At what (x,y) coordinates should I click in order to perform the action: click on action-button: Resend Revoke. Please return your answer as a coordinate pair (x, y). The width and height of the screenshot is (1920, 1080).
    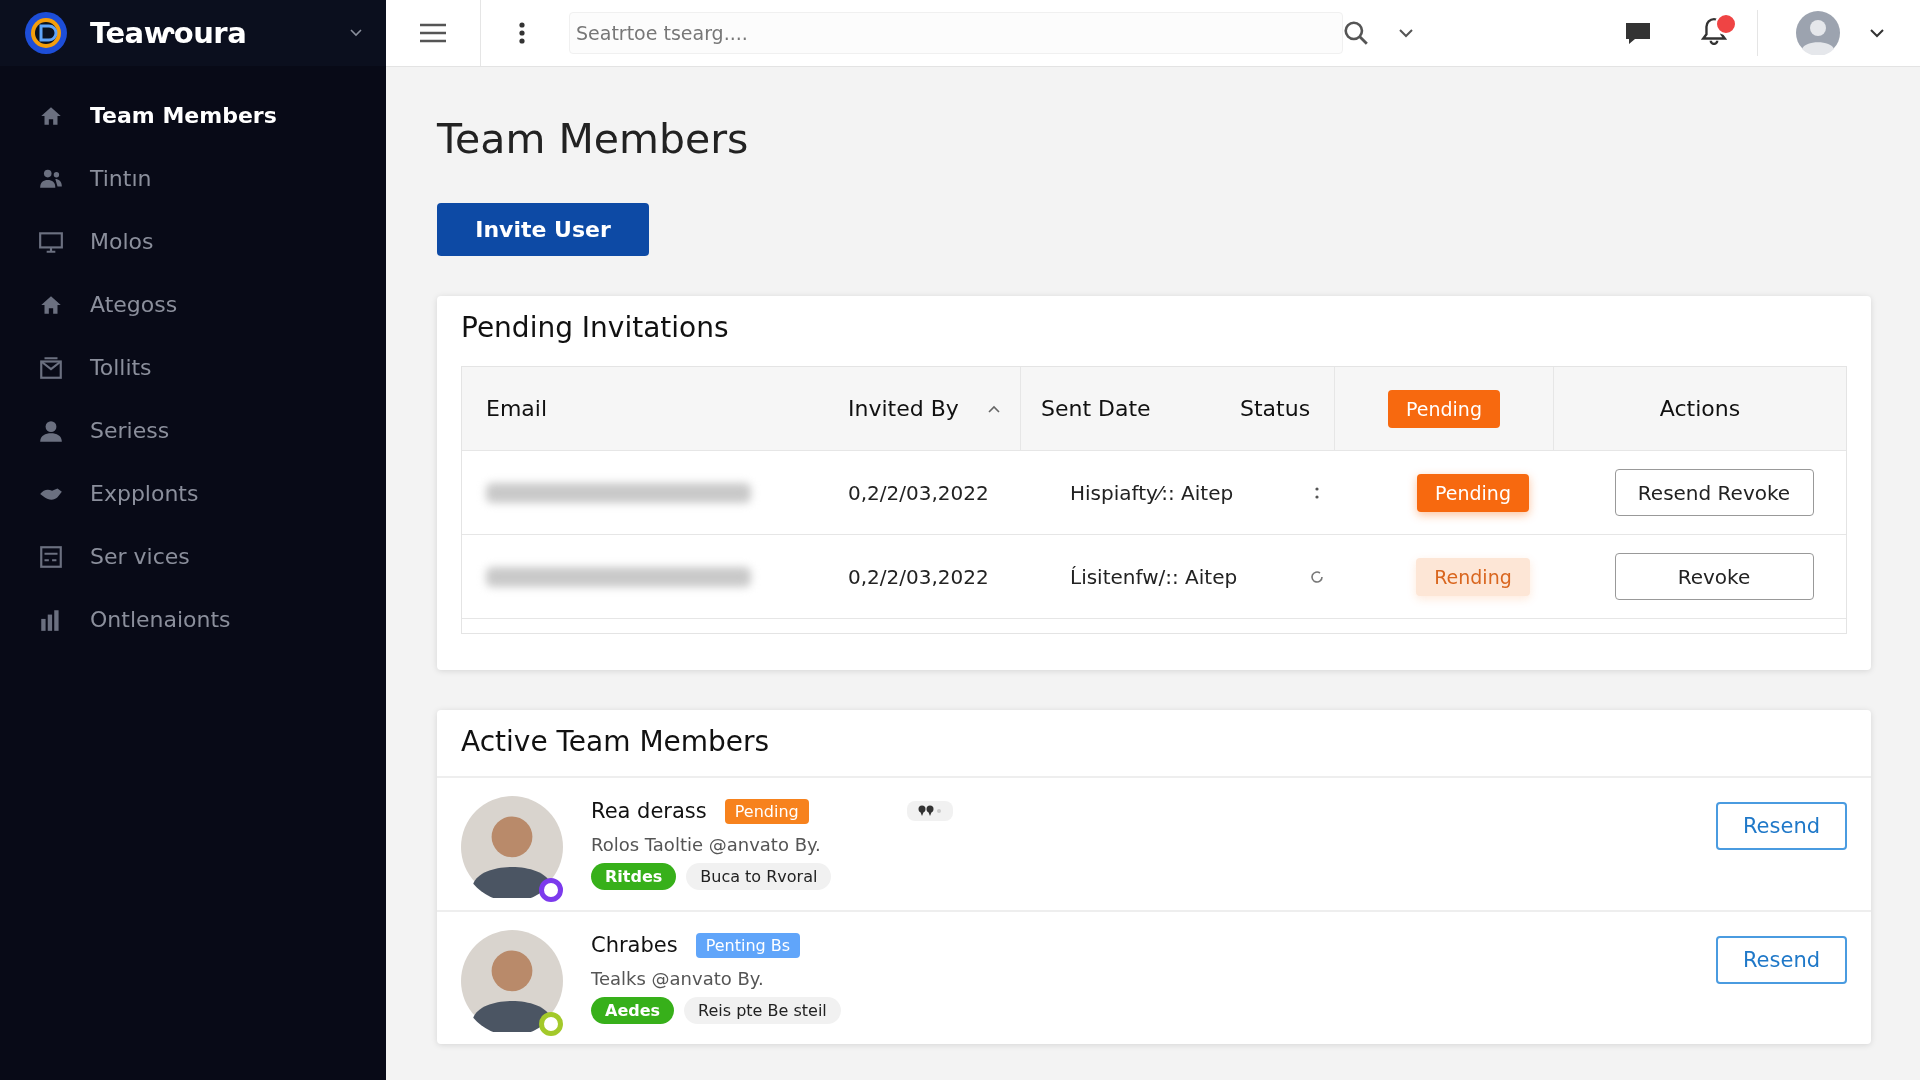
    Looking at the image, I should click on (1714, 492).